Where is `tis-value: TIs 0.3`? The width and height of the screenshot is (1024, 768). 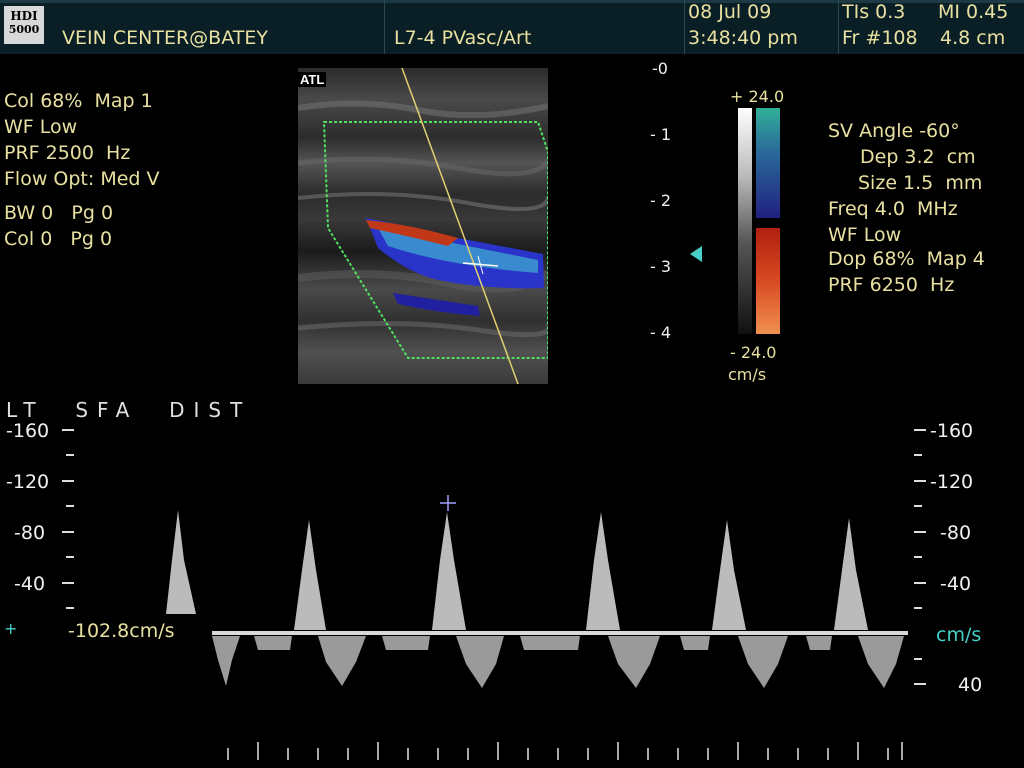 tis-value: TIs 0.3 is located at coordinates (874, 12).